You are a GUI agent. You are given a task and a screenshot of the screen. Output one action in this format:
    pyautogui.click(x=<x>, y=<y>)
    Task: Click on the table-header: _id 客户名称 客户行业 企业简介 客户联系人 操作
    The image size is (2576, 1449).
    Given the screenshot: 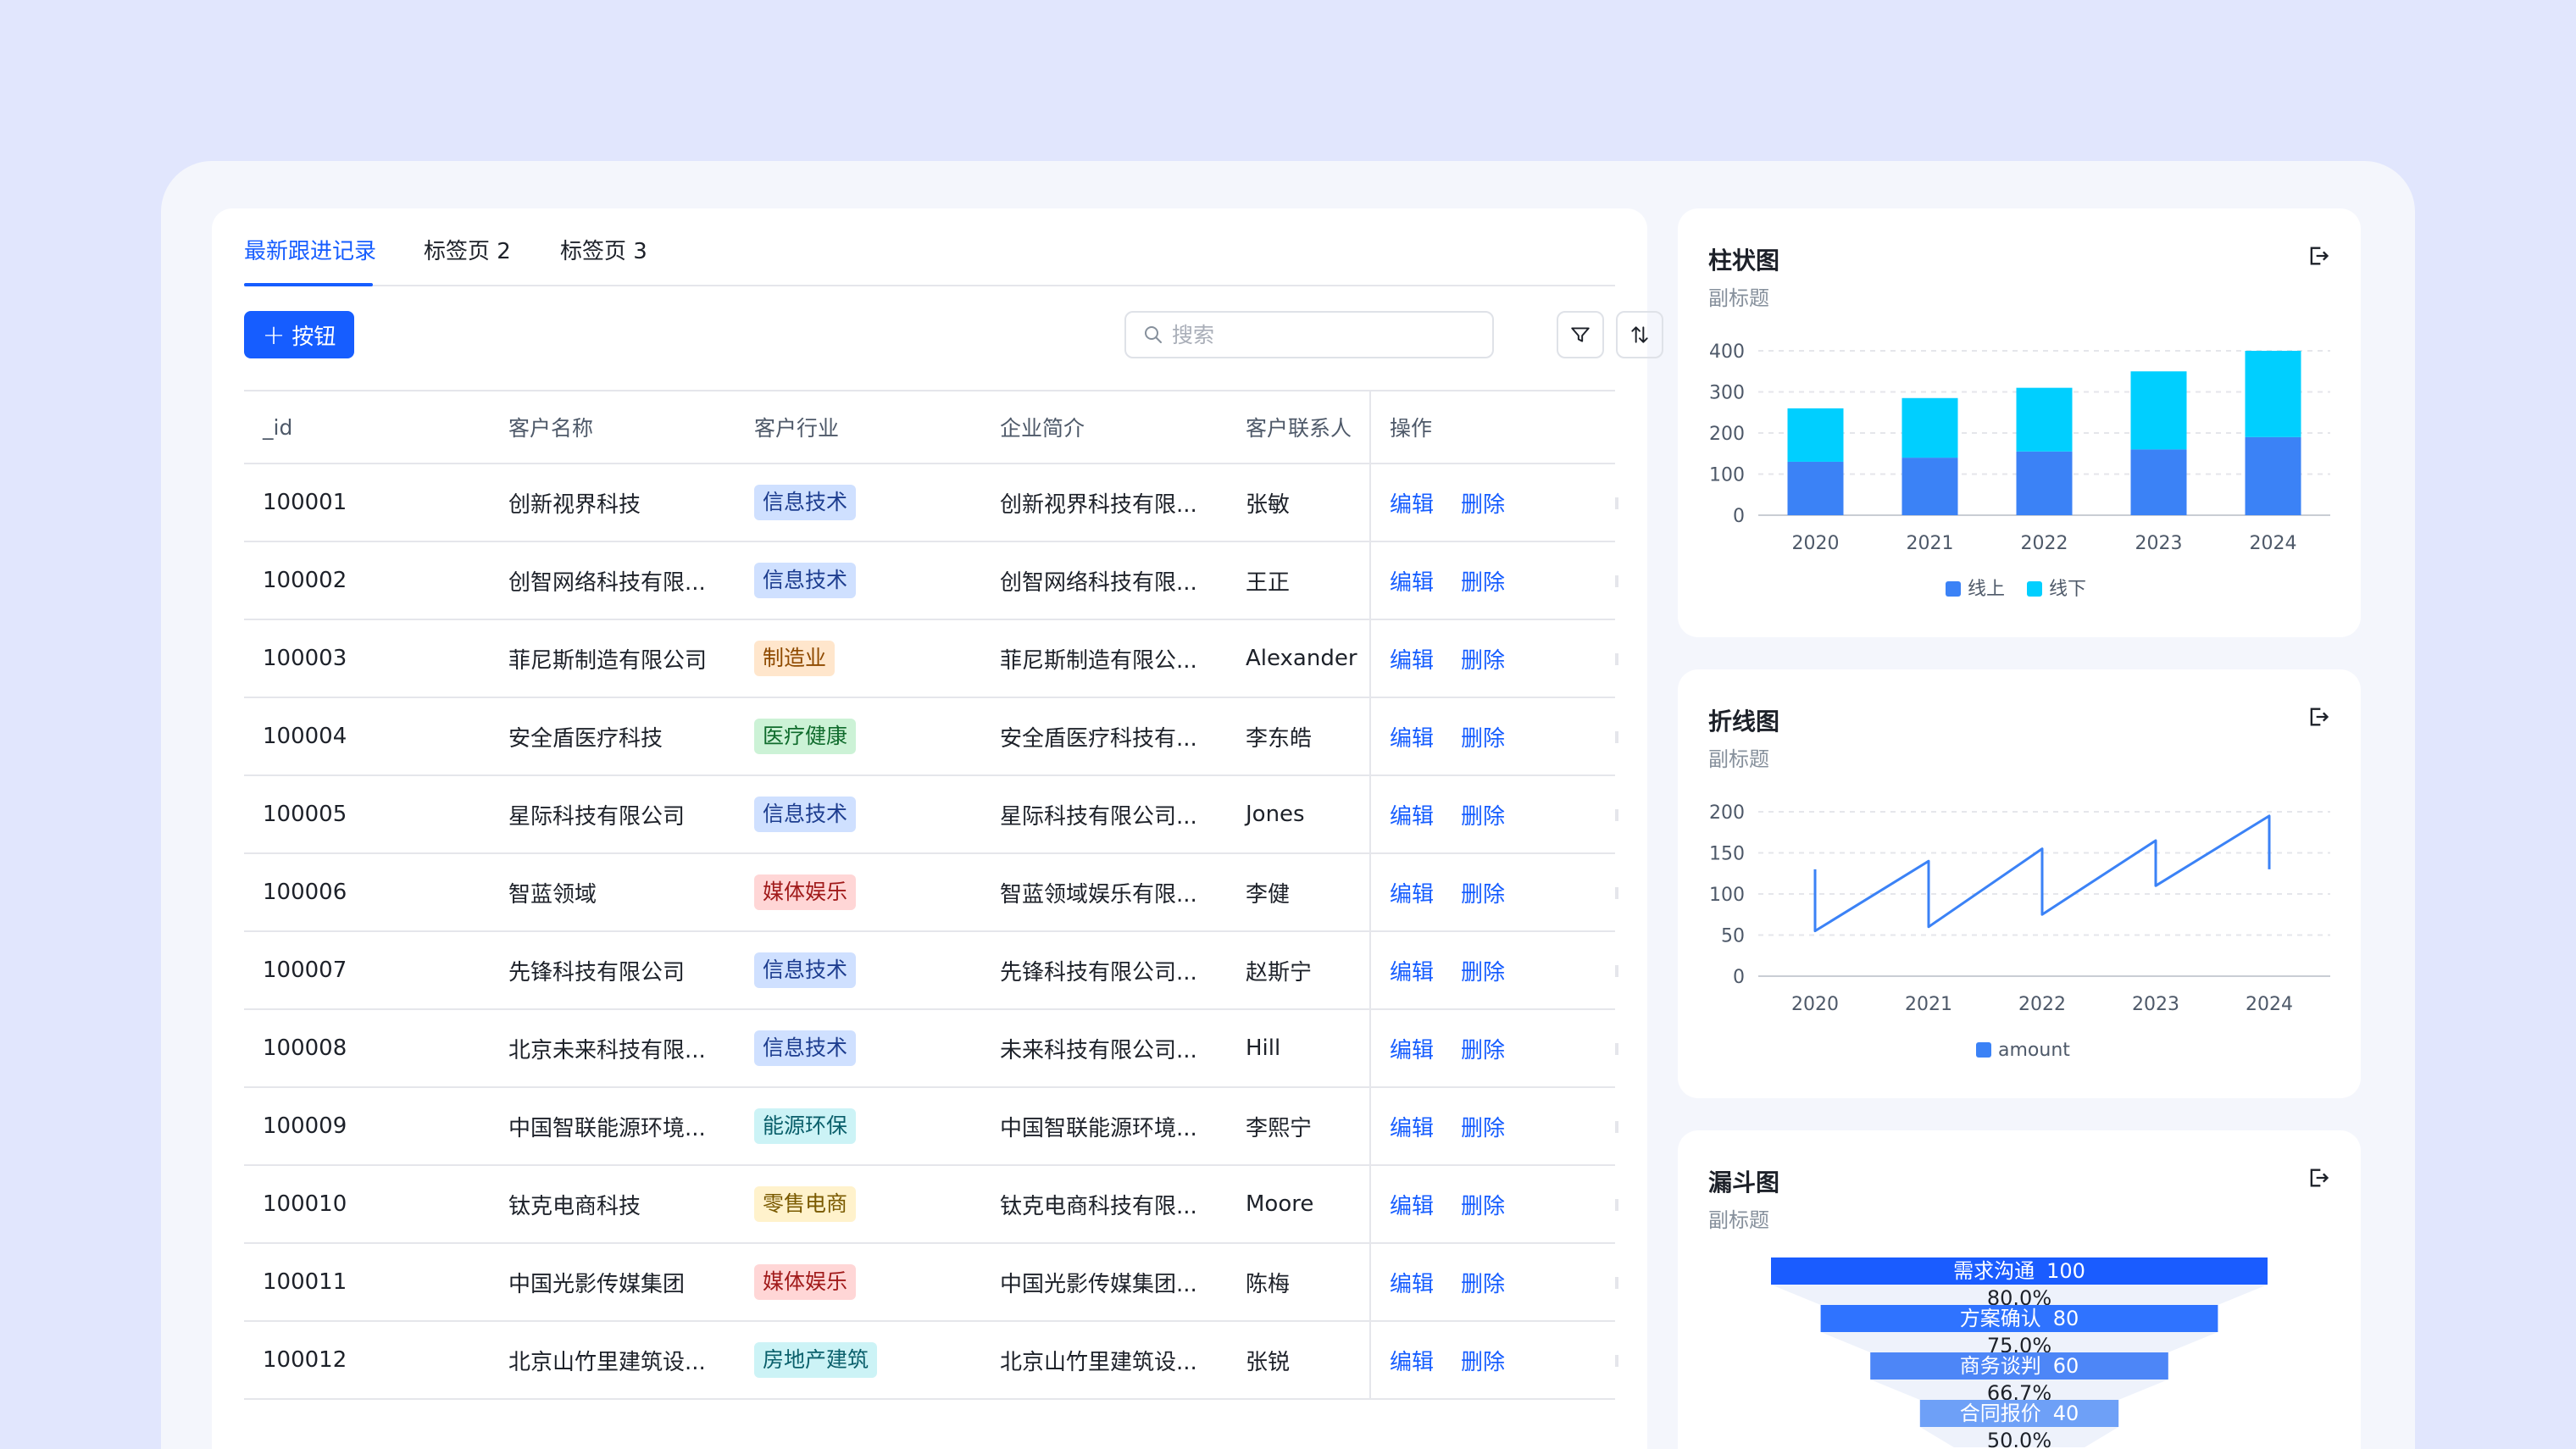 What is the action you would take?
    pyautogui.click(x=929, y=427)
    